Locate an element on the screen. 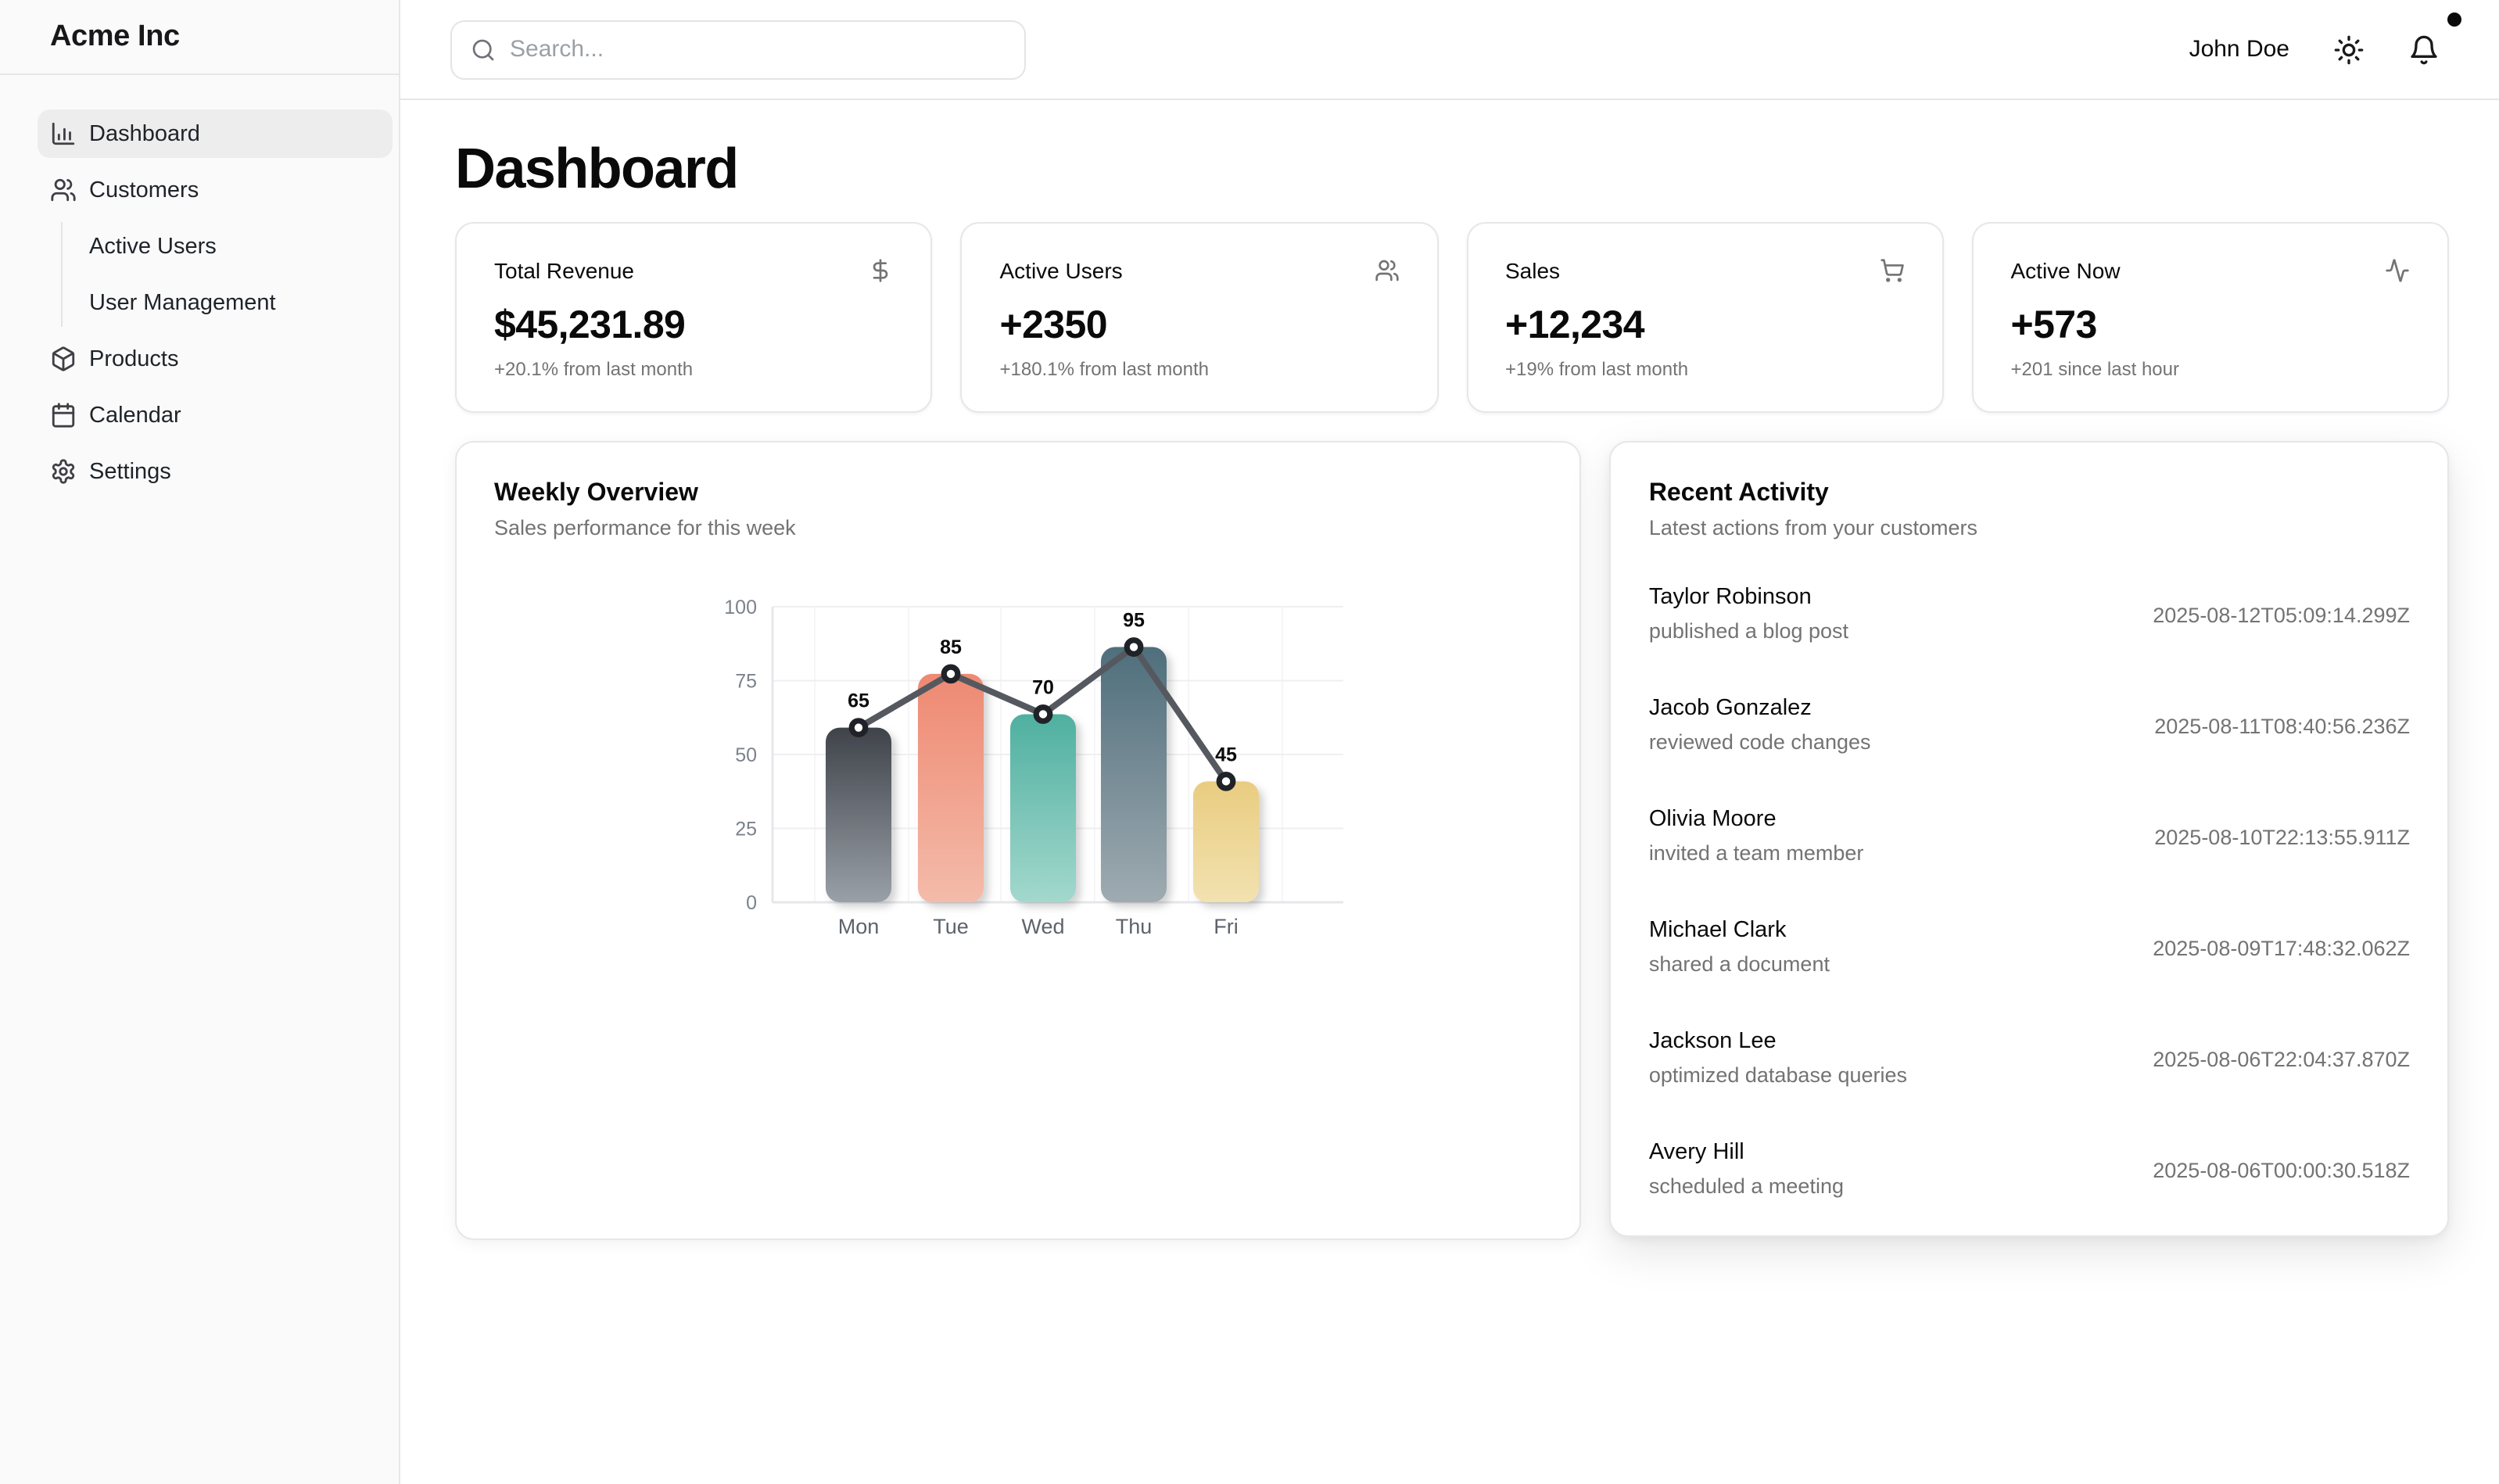  y-tick-label: 100 is located at coordinates (741, 607).